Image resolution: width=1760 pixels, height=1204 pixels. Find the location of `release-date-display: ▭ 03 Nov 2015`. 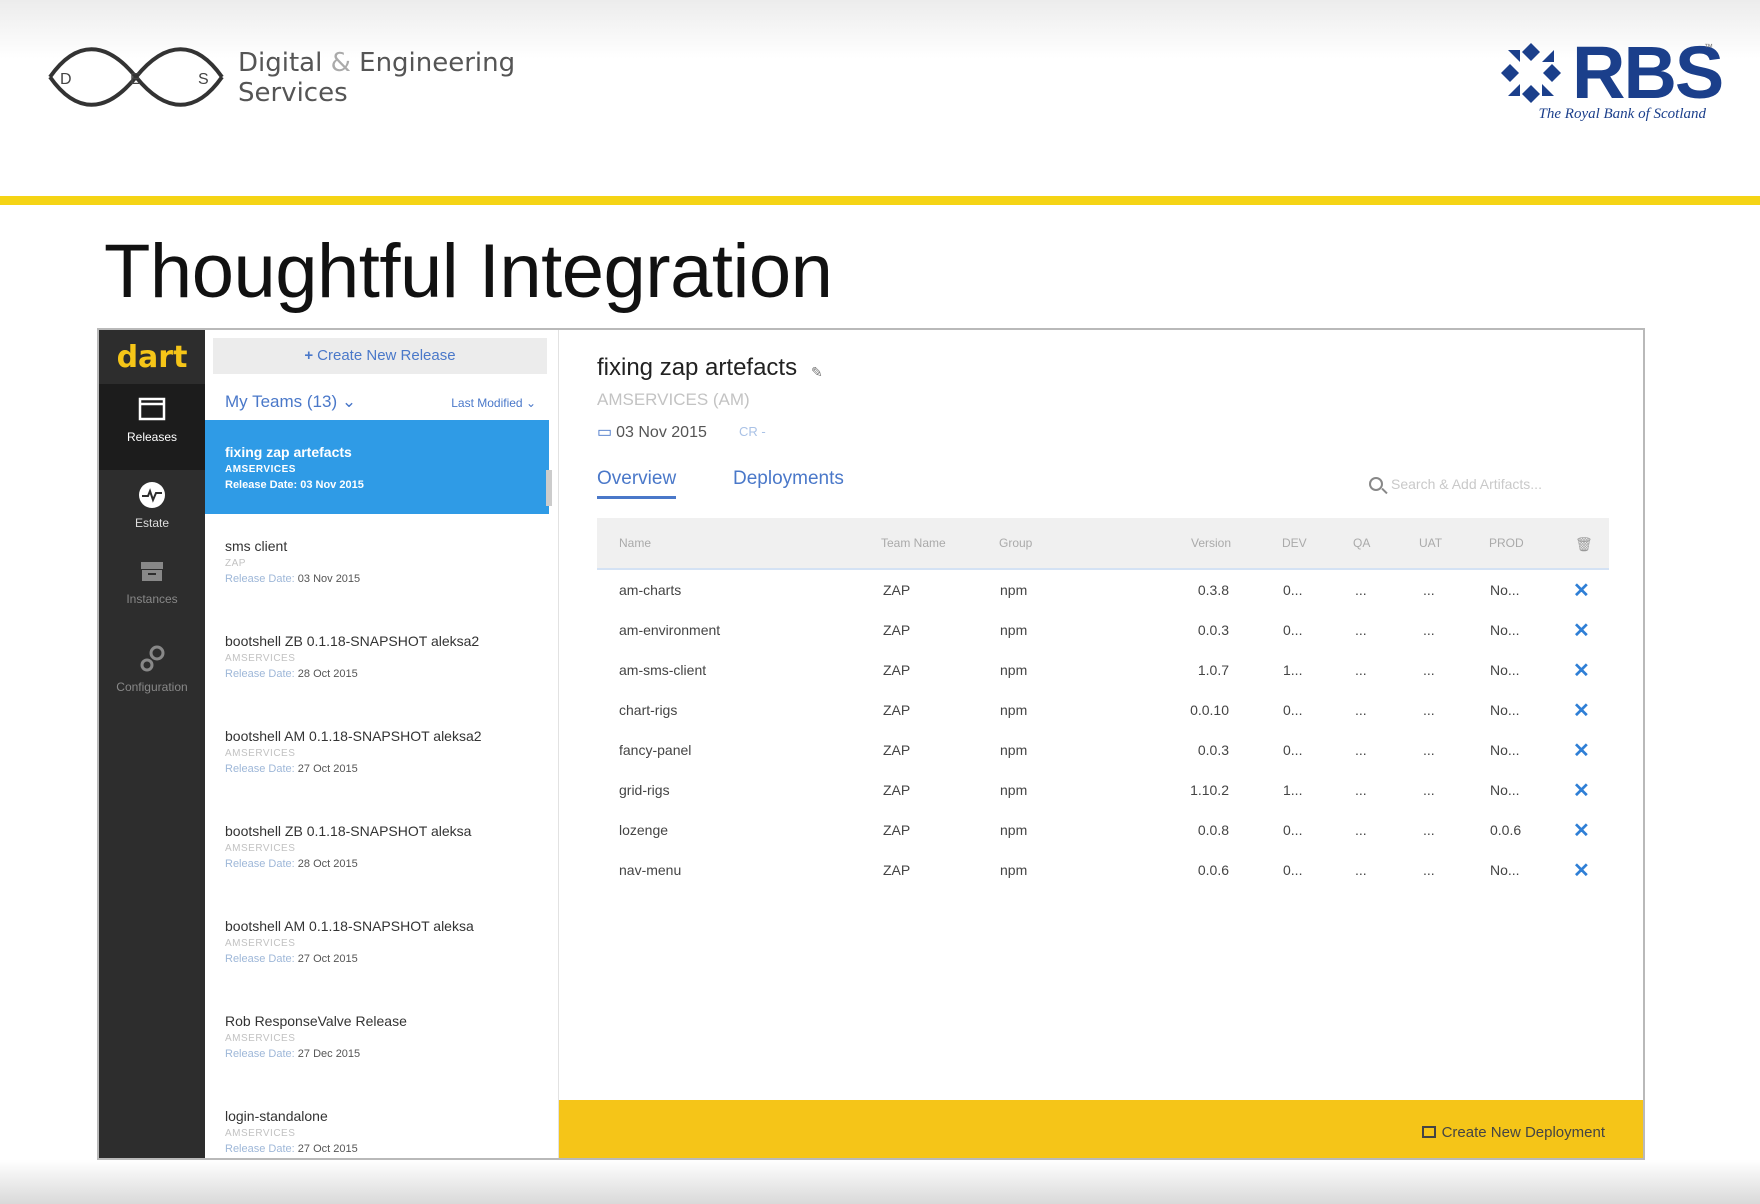

release-date-display: ▭ 03 Nov 2015 is located at coordinates (652, 432).